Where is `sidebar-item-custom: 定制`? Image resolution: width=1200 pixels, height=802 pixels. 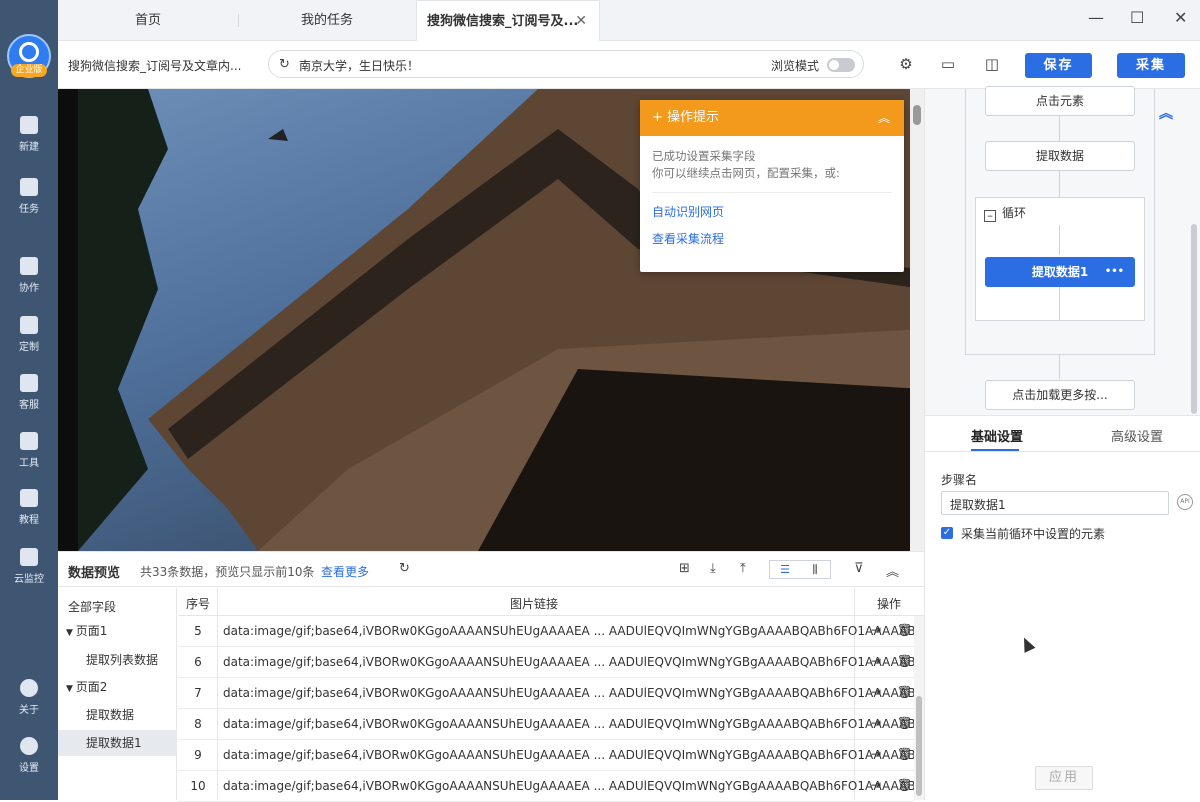 sidebar-item-custom: 定制 is located at coordinates (29, 341).